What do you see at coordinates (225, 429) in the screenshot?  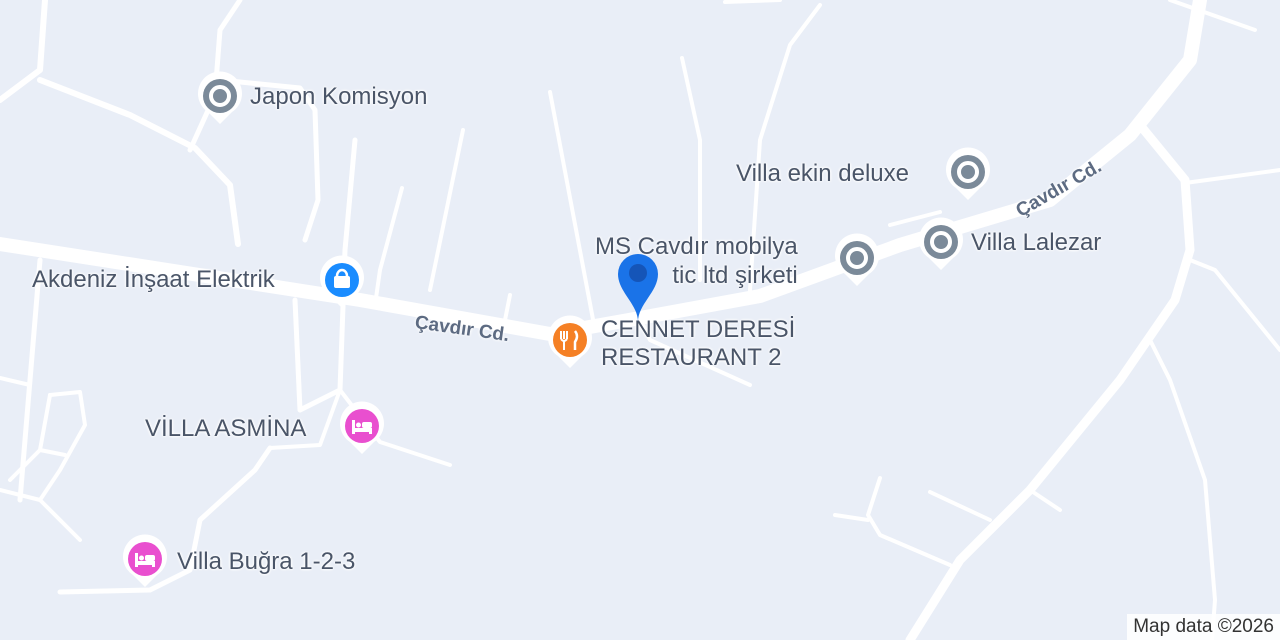 I see `poi-label-villa-asmina: VİLLA ASMİNA` at bounding box center [225, 429].